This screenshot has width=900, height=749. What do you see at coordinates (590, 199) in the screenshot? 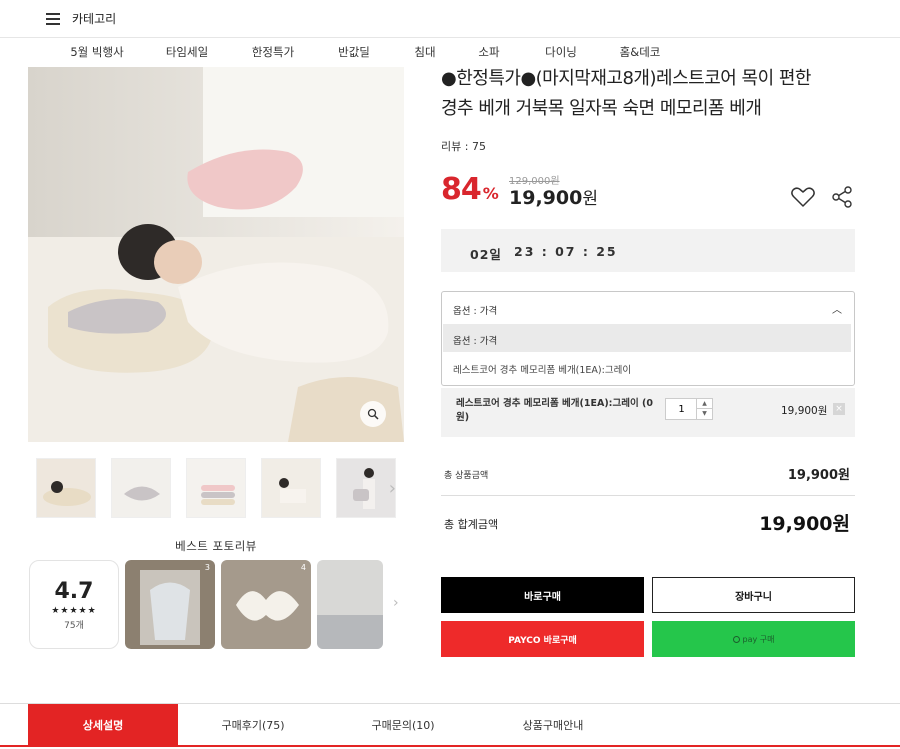
I see `sale-price-unit: 원` at bounding box center [590, 199].